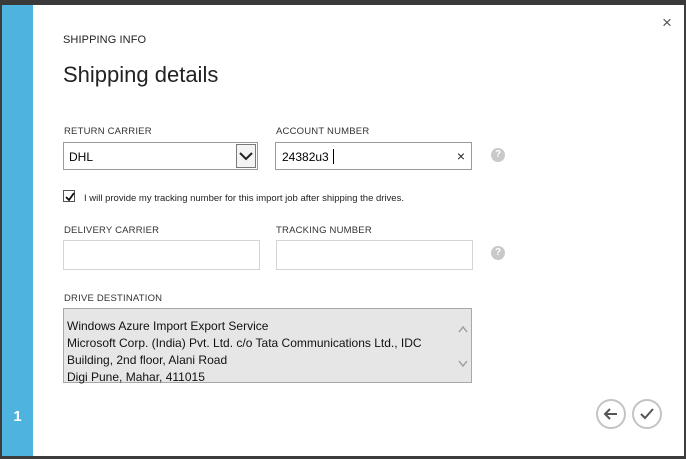  What do you see at coordinates (498, 253) in the screenshot?
I see `tracking-number-help-icon: ?` at bounding box center [498, 253].